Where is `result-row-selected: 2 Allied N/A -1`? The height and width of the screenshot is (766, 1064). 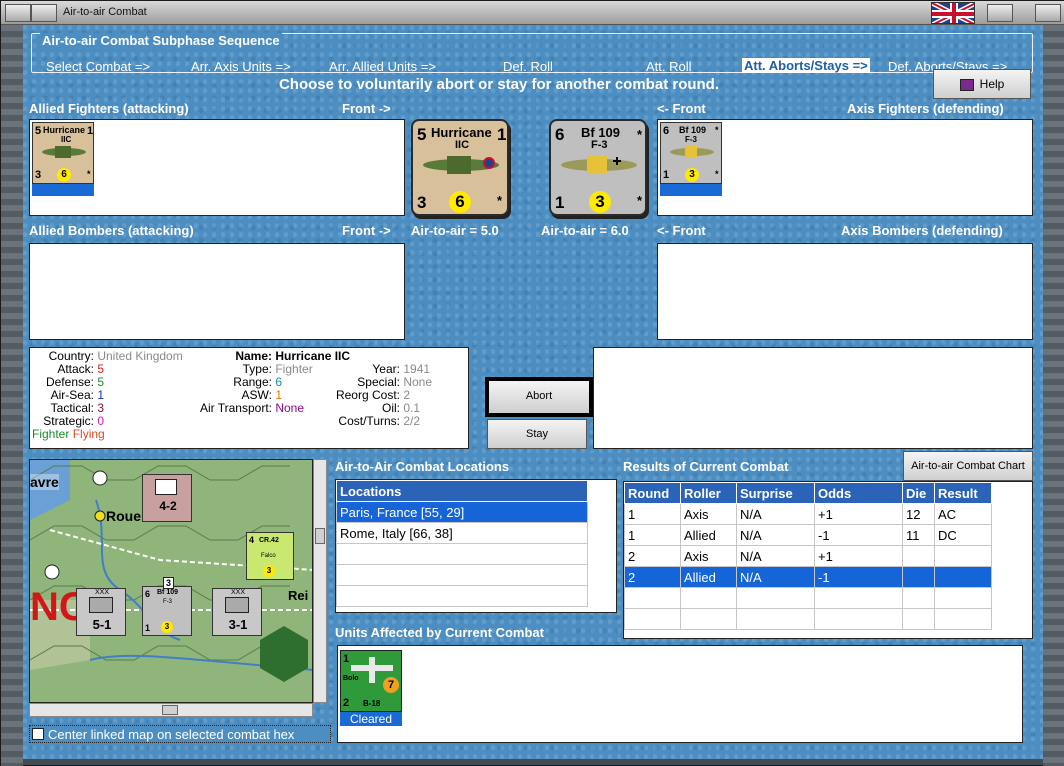
result-row-selected: 2 Allied N/A -1 is located at coordinates (808, 577).